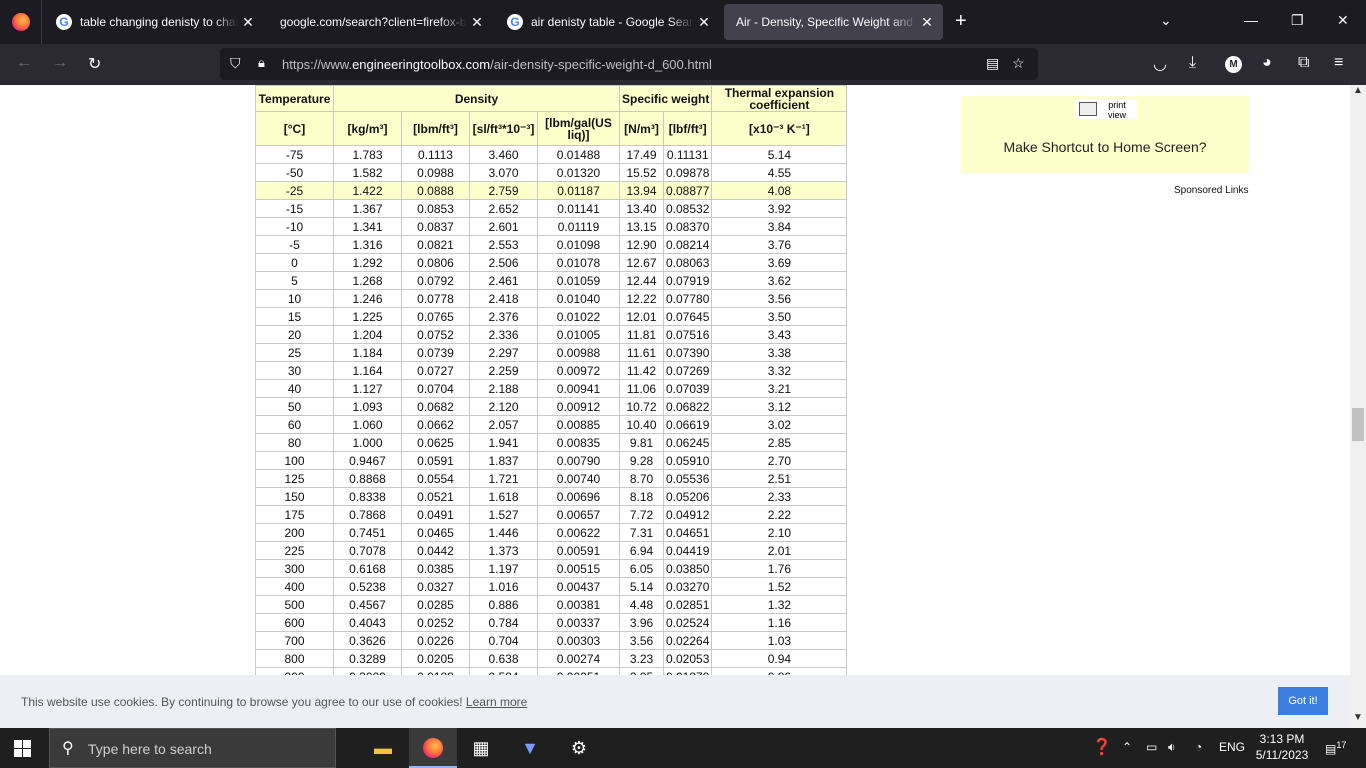 Image resolution: width=1366 pixels, height=768 pixels. Describe the element at coordinates (1358, 717) in the screenshot. I see `scroll-down-arrow-icon: ▼` at that location.